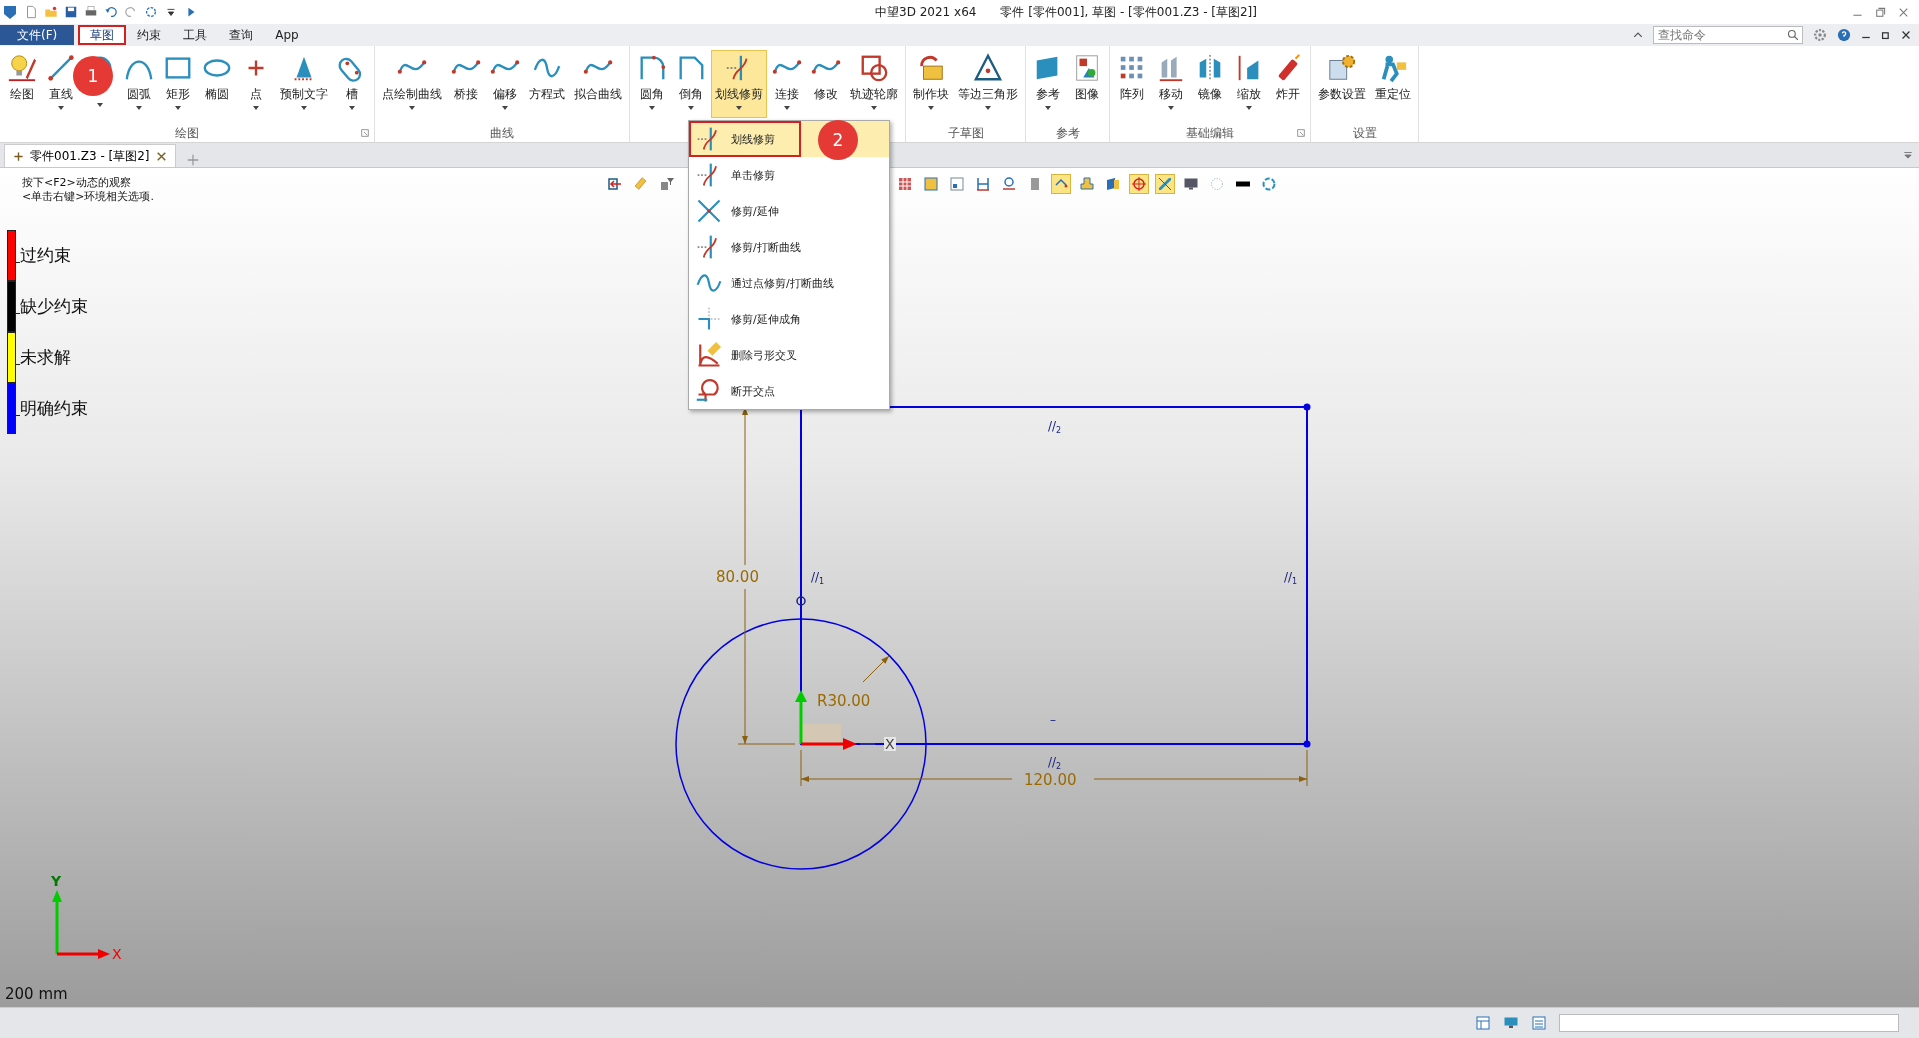 This screenshot has width=1919, height=1038. I want to click on ribbon-button: 炸开, so click(1288, 84).